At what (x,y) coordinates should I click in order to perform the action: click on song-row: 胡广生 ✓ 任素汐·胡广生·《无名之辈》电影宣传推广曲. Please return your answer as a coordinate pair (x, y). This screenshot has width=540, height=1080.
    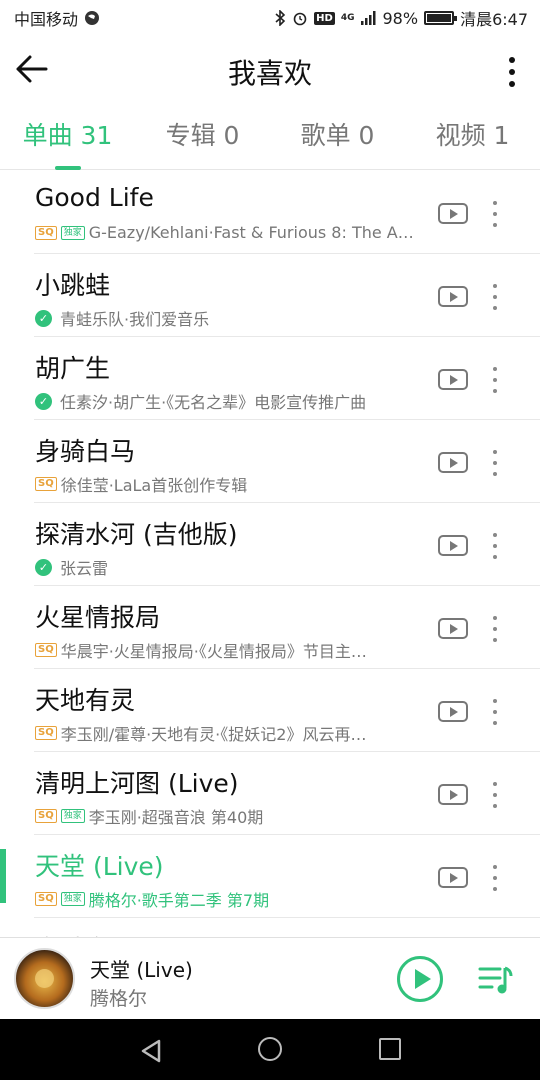
    Looking at the image, I should click on (287, 378).